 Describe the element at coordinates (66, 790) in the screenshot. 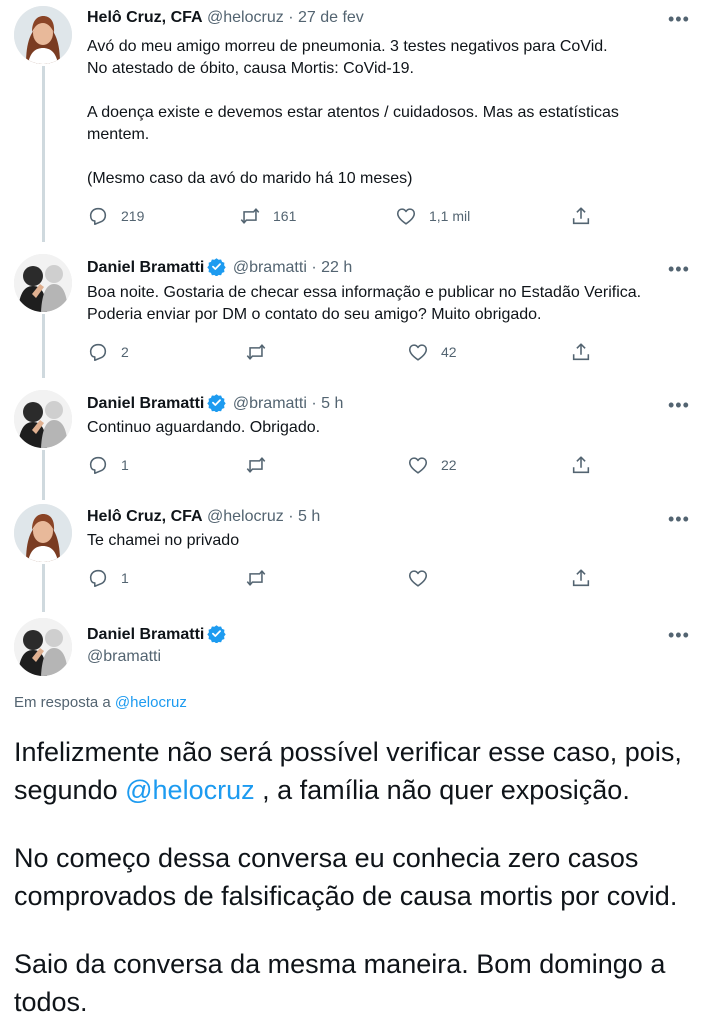

I see `main-text-fragment: segundo` at that location.